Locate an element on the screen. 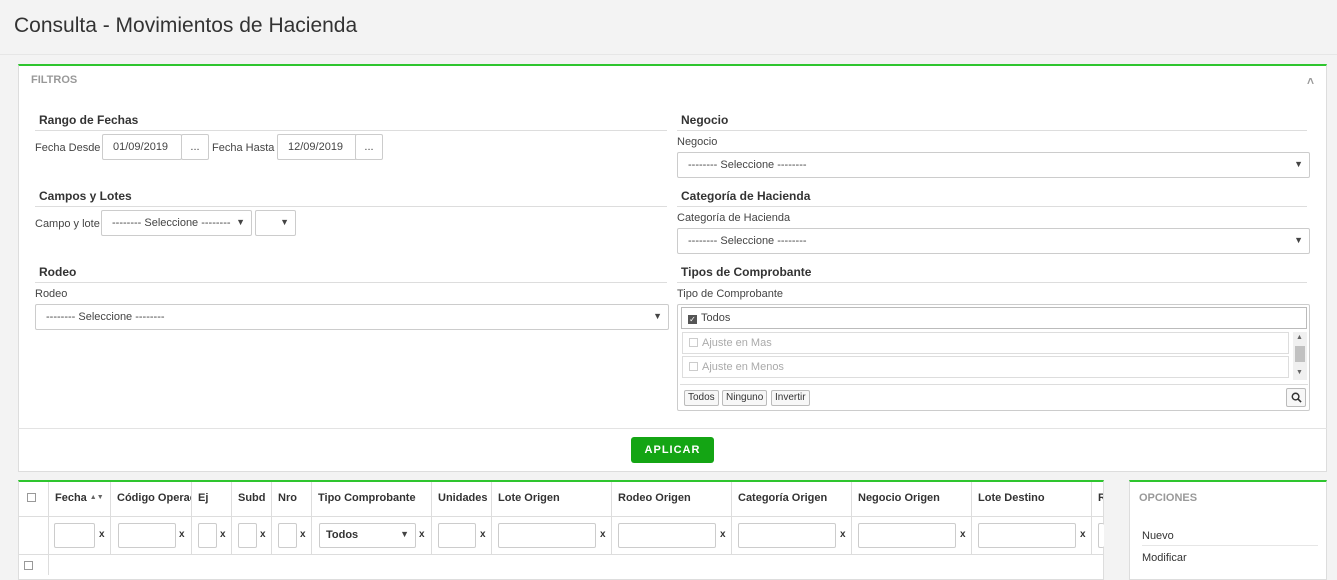 The width and height of the screenshot is (1337, 580). scrollbar-thumb is located at coordinates (1300, 354).